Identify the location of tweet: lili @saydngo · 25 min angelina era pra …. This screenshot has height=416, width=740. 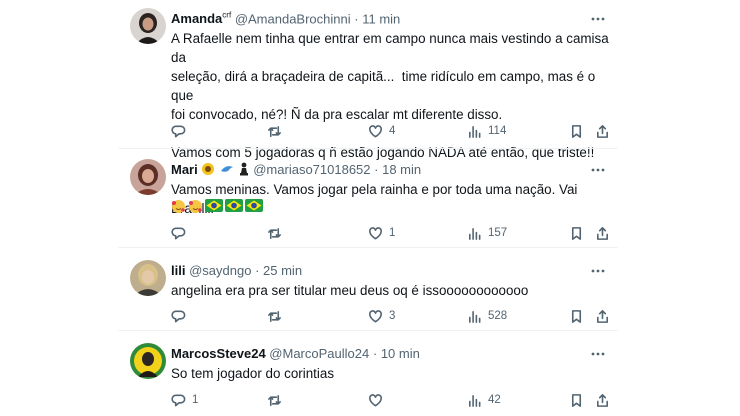
(368, 289).